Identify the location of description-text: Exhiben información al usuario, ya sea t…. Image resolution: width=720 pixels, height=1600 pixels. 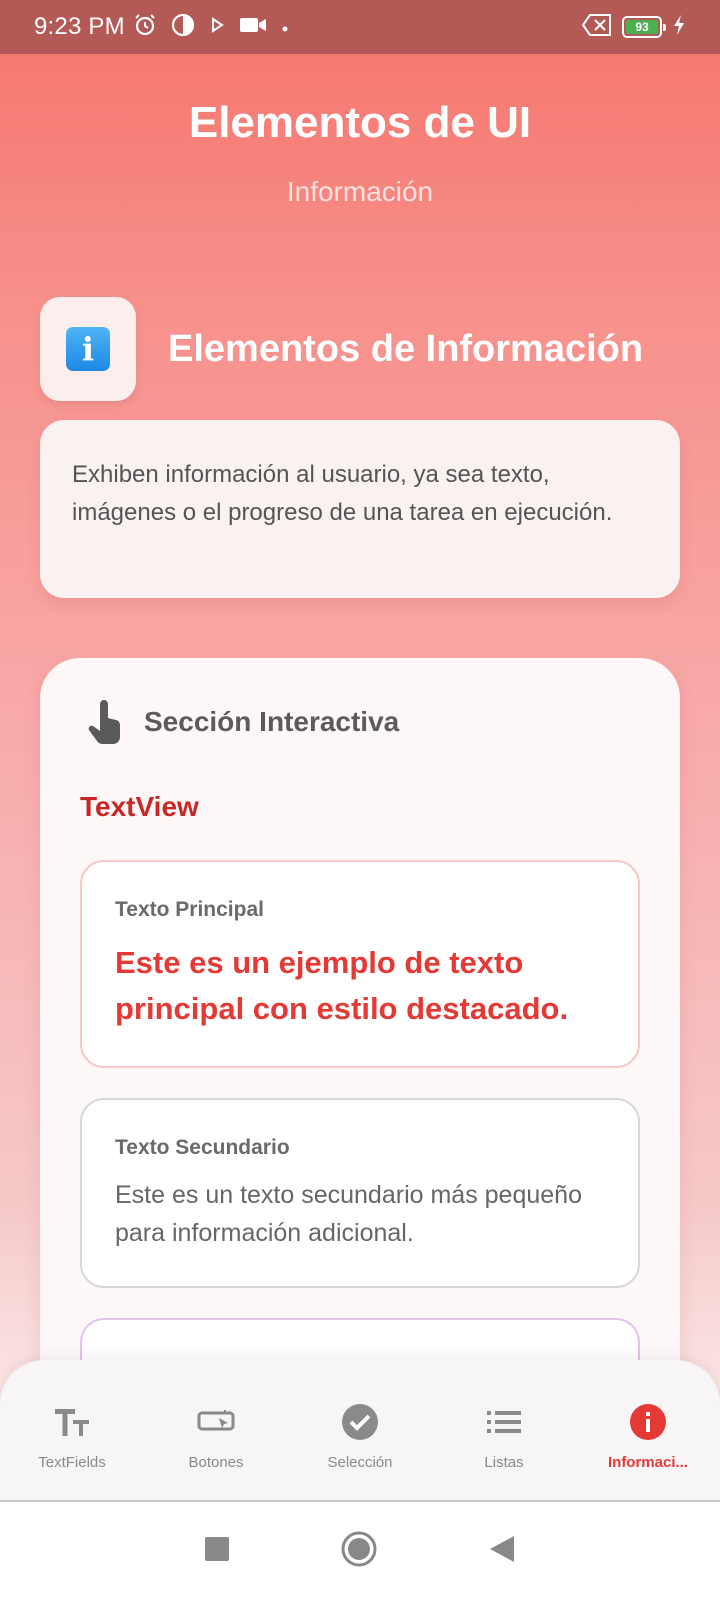
(342, 493).